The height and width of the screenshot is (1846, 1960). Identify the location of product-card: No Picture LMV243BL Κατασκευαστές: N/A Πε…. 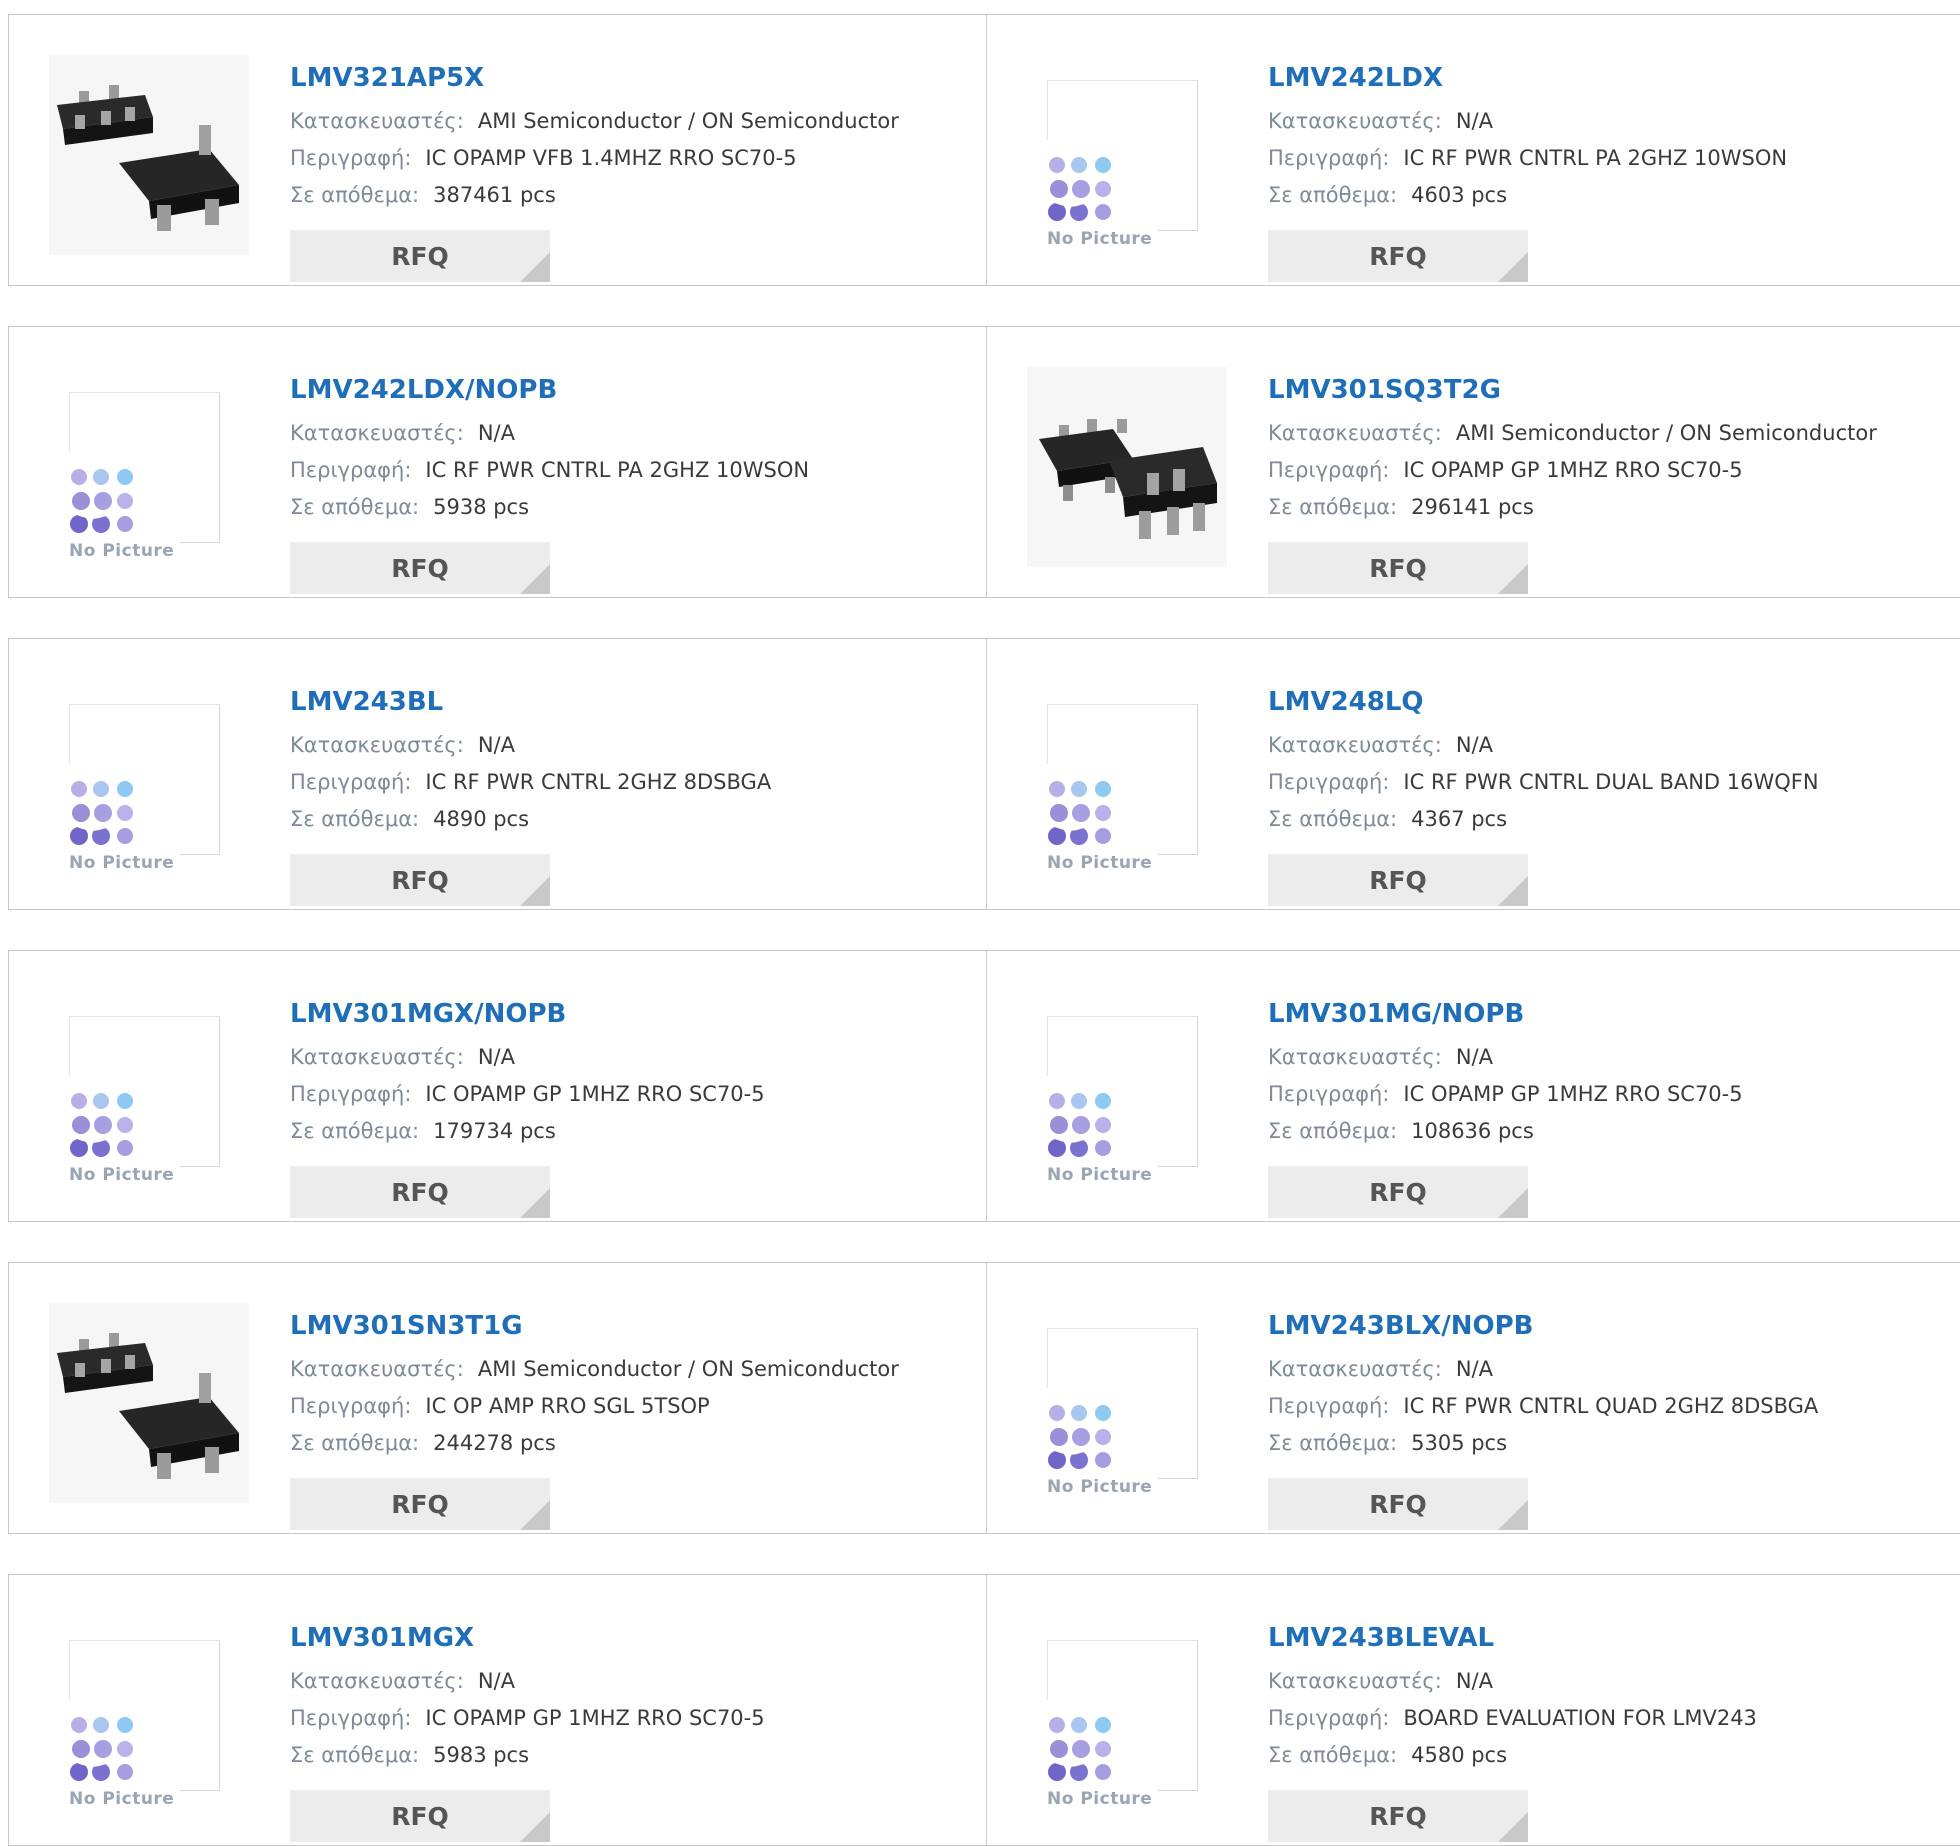
(497, 774).